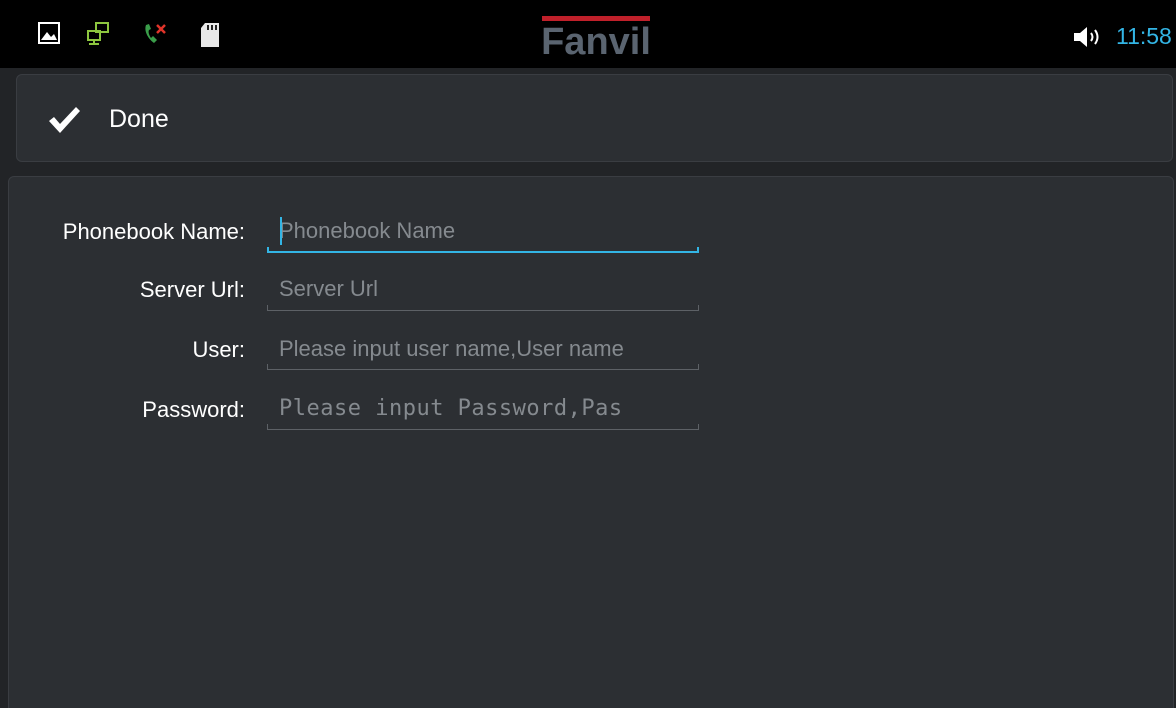  I want to click on user-input, so click(483, 349).